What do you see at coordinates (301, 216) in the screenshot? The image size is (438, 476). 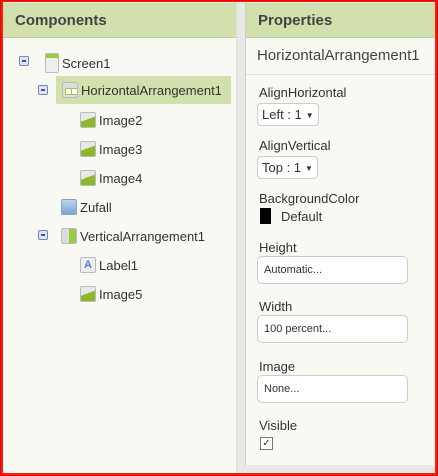 I see `background-color-value: Default` at bounding box center [301, 216].